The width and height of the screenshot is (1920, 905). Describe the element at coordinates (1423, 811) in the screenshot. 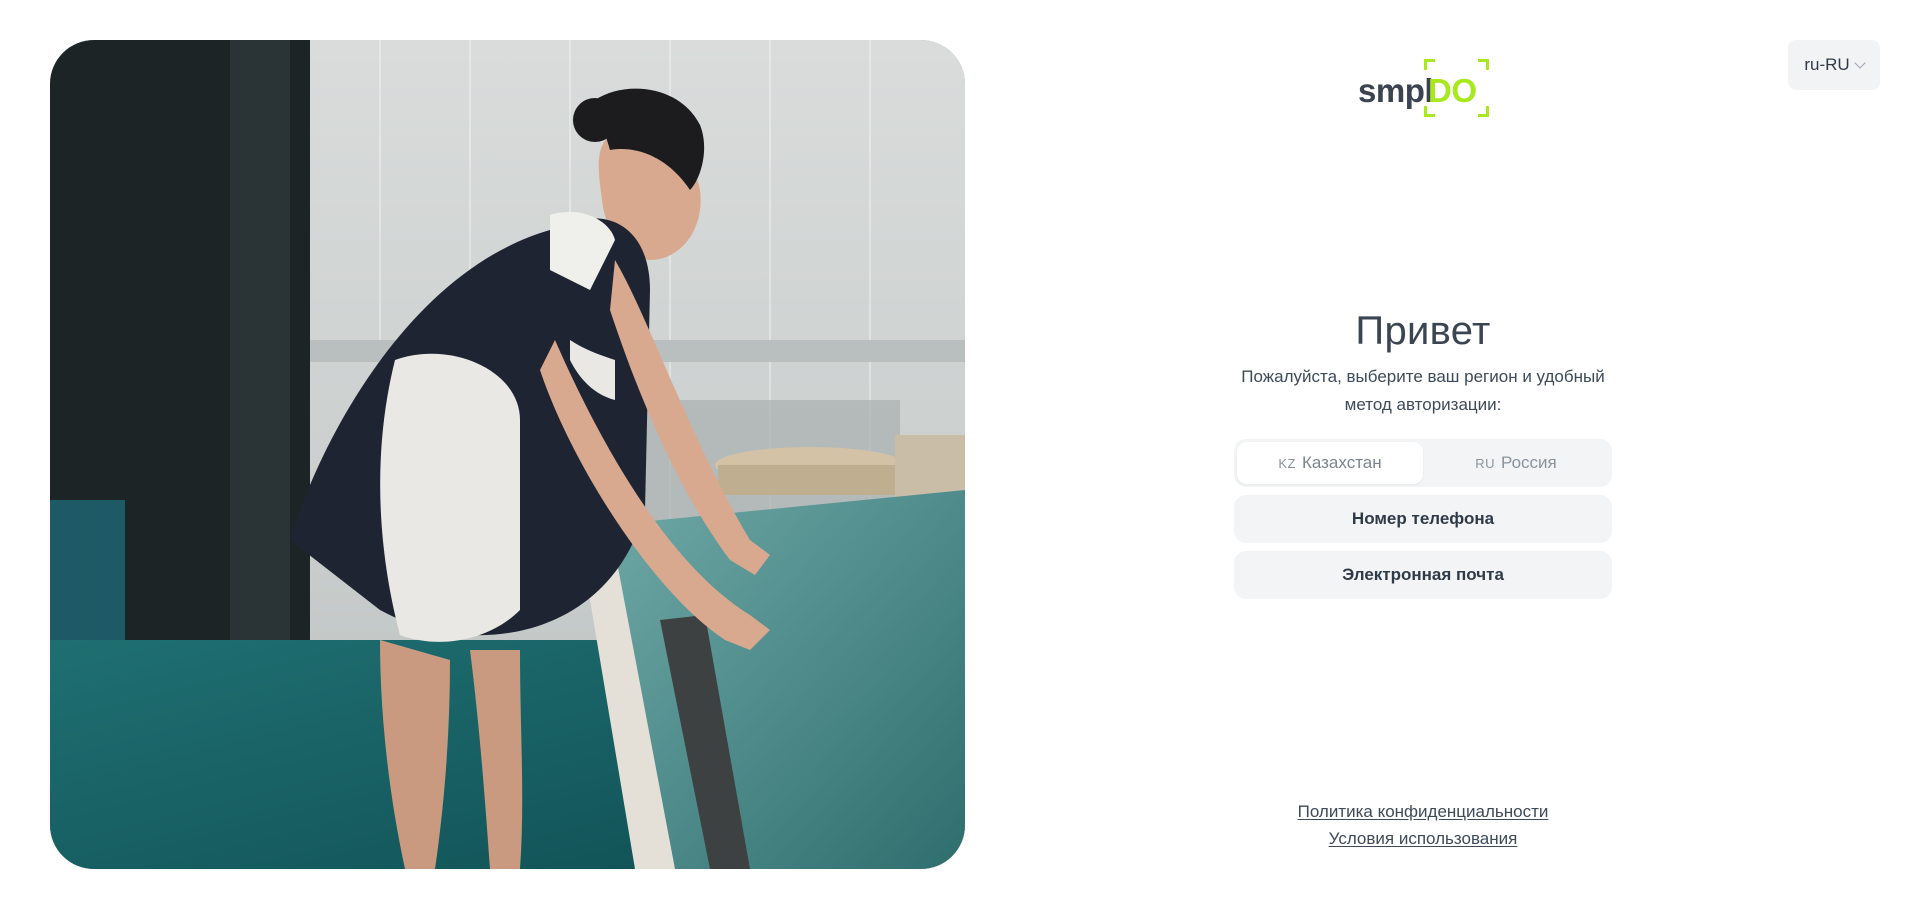

I see `privacy-policy-link: Политика конфиденциальности` at that location.